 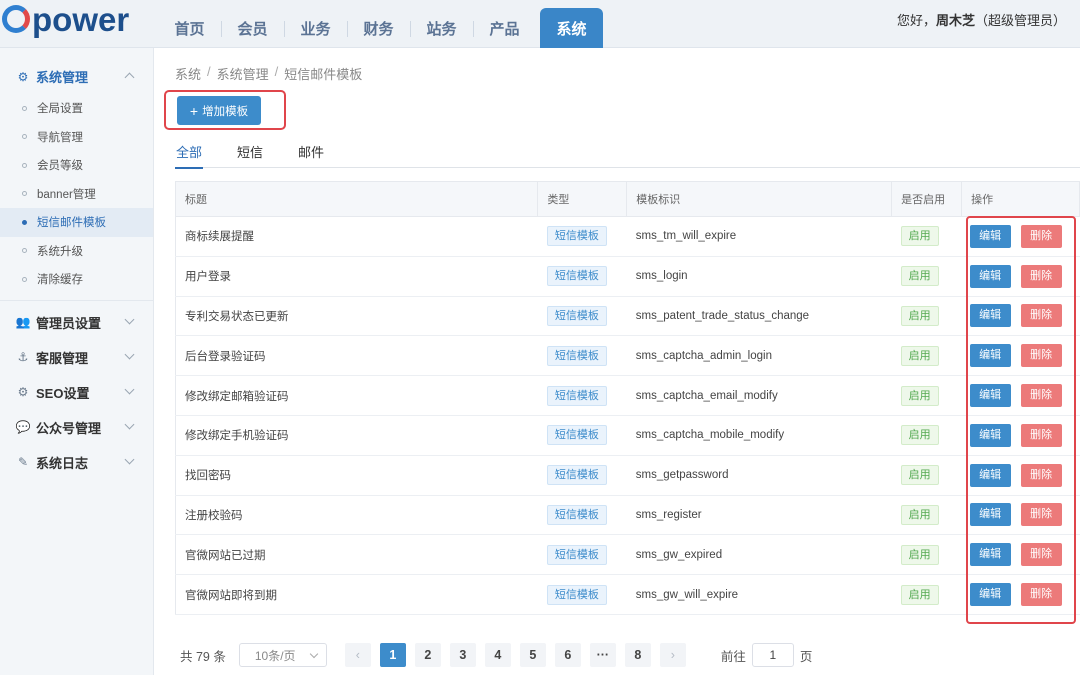 What do you see at coordinates (189, 28) in the screenshot?
I see `nav-home: 首页` at bounding box center [189, 28].